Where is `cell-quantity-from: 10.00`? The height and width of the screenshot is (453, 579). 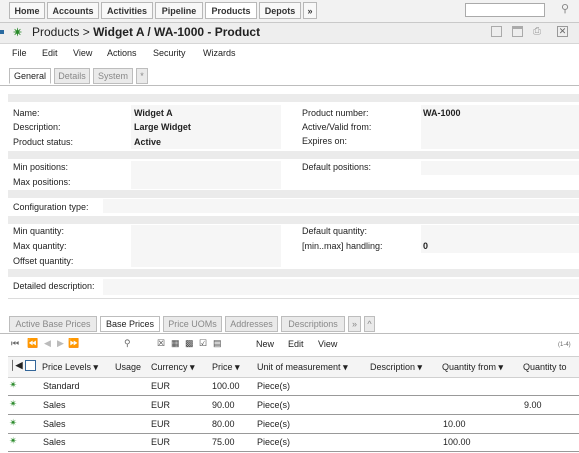 cell-quantity-from: 10.00 is located at coordinates (454, 424).